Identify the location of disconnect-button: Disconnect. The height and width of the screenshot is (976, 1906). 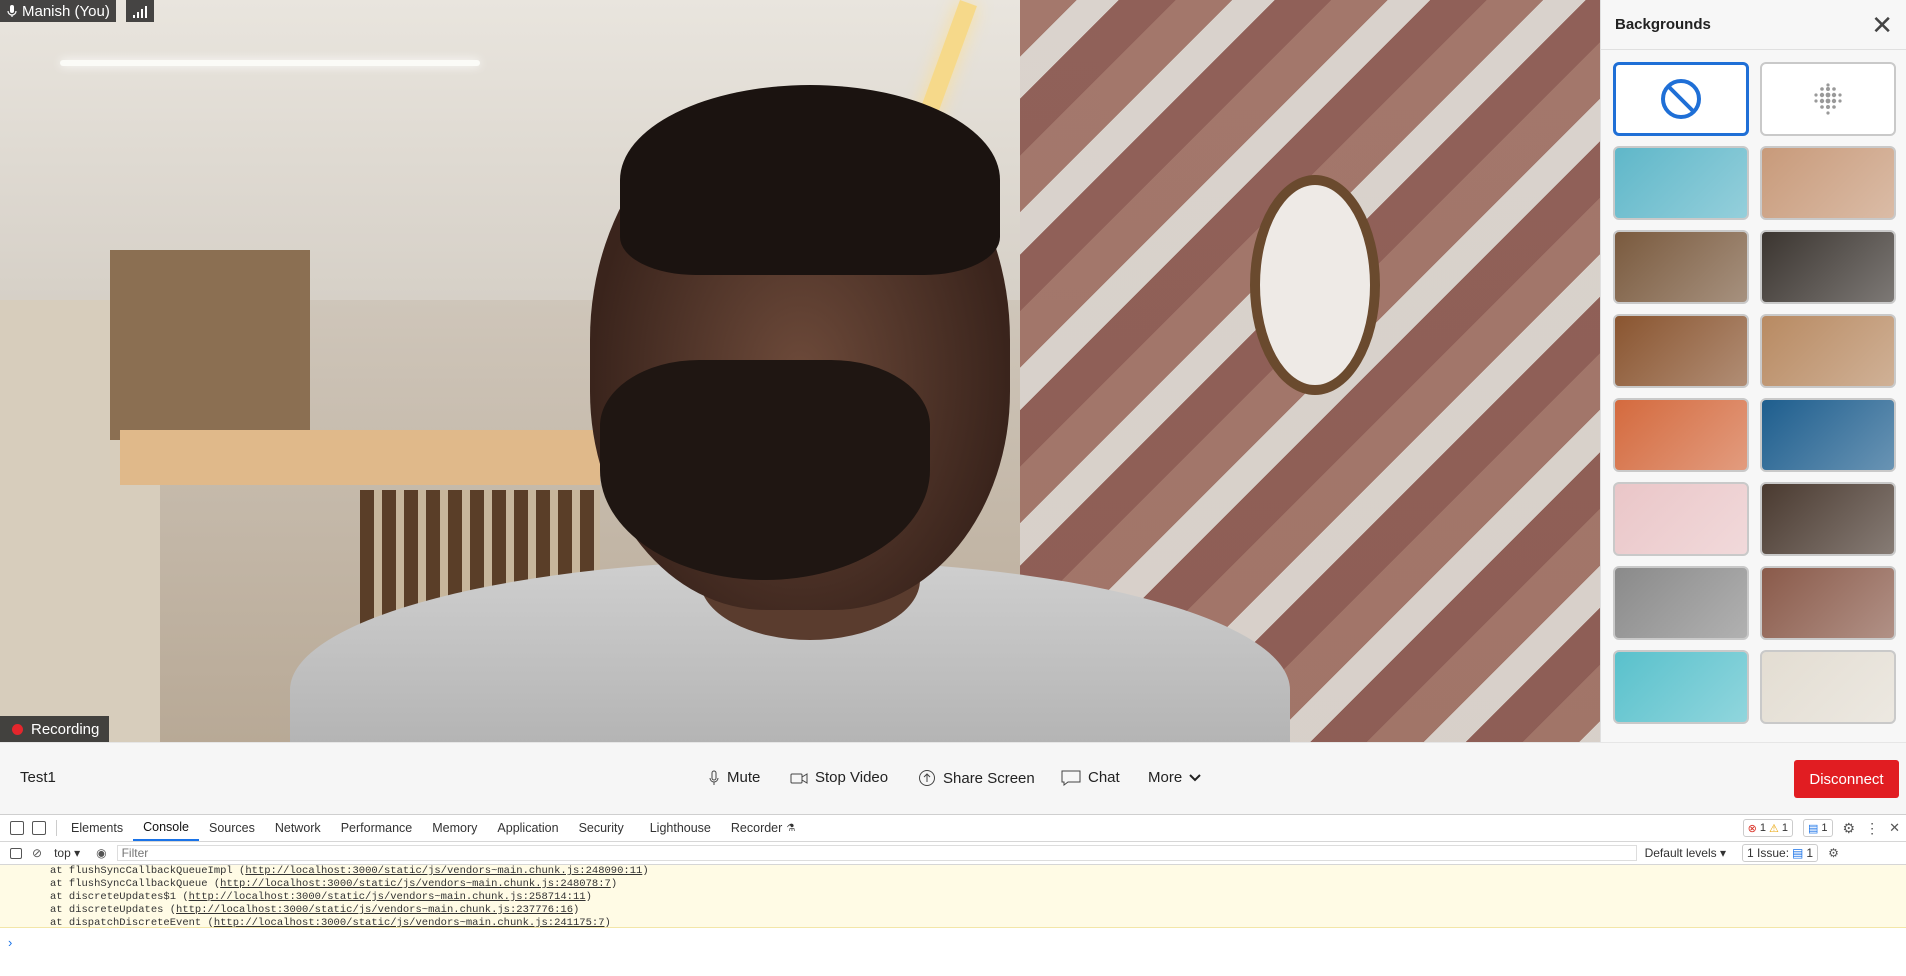
(1846, 779).